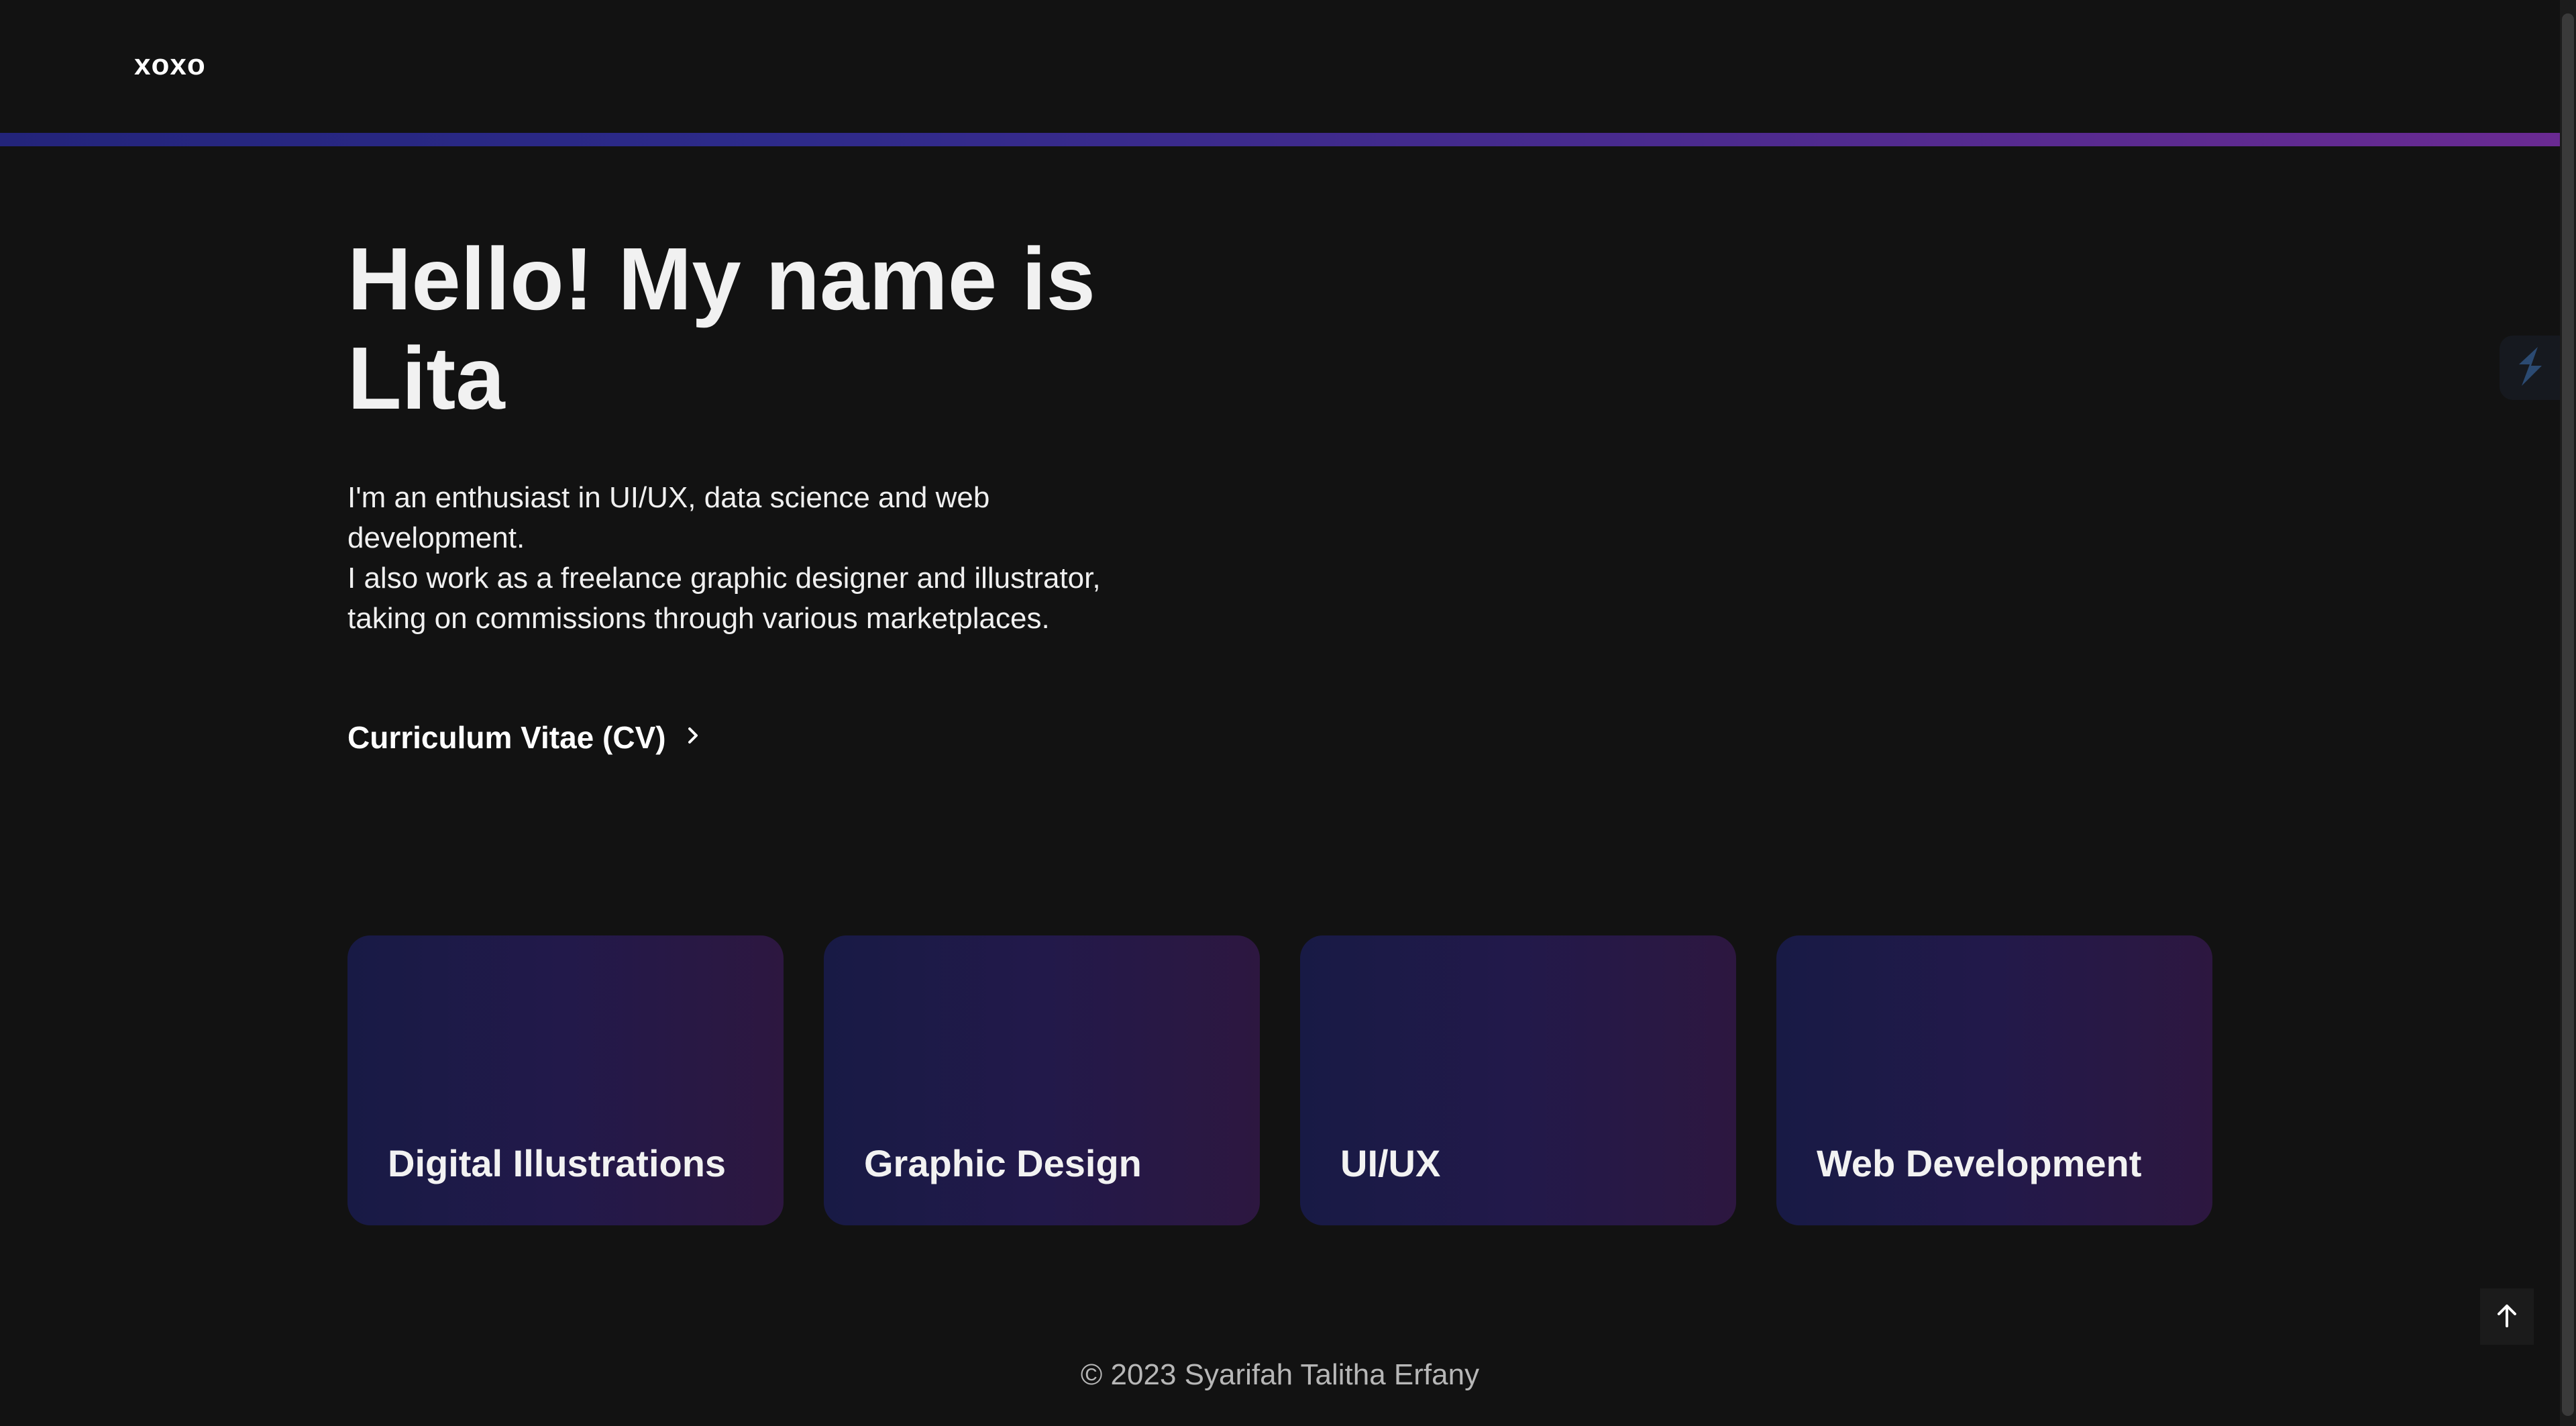 Image resolution: width=2576 pixels, height=1426 pixels. Describe the element at coordinates (565, 1080) in the screenshot. I see `category-card-digital-illustrations: Digital Illustrations` at that location.